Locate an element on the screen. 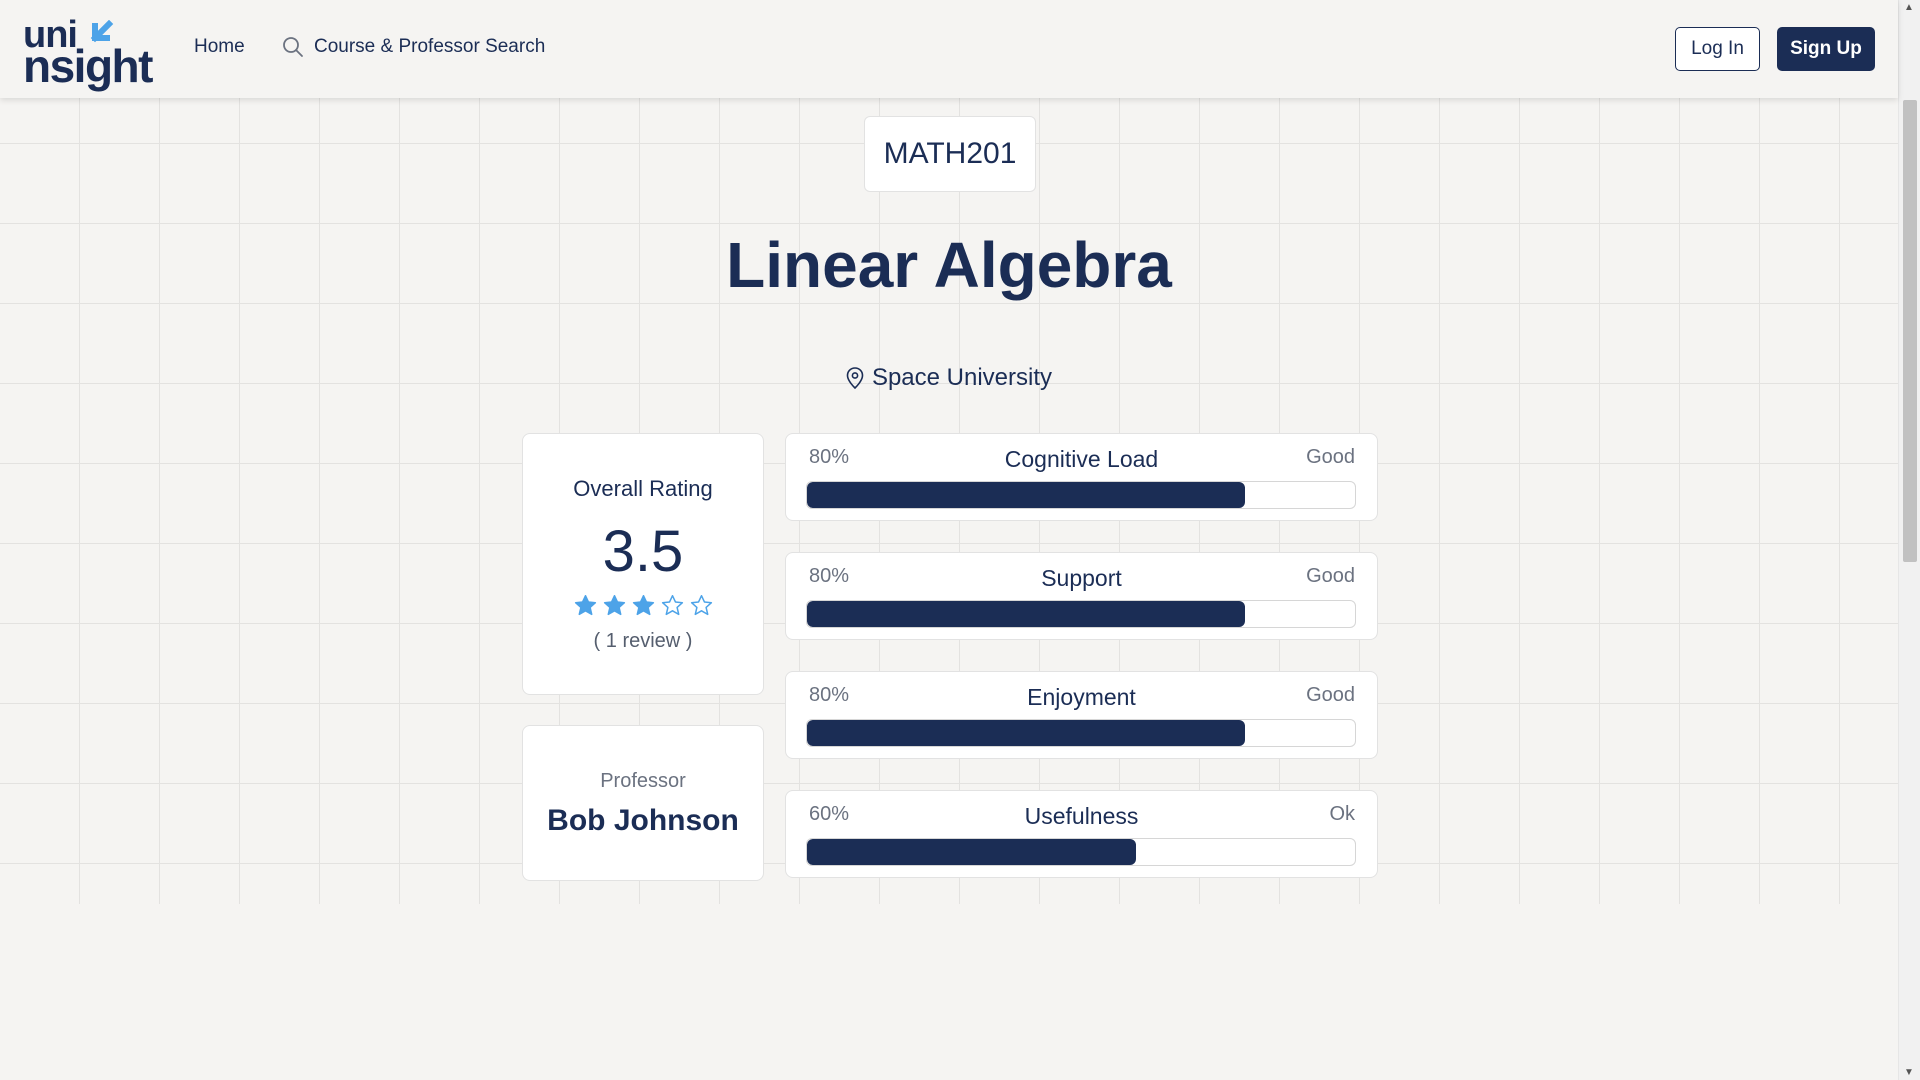  overall-rating-card: Overall Rating 3.5 ( 1 review ) is located at coordinates (643, 564).